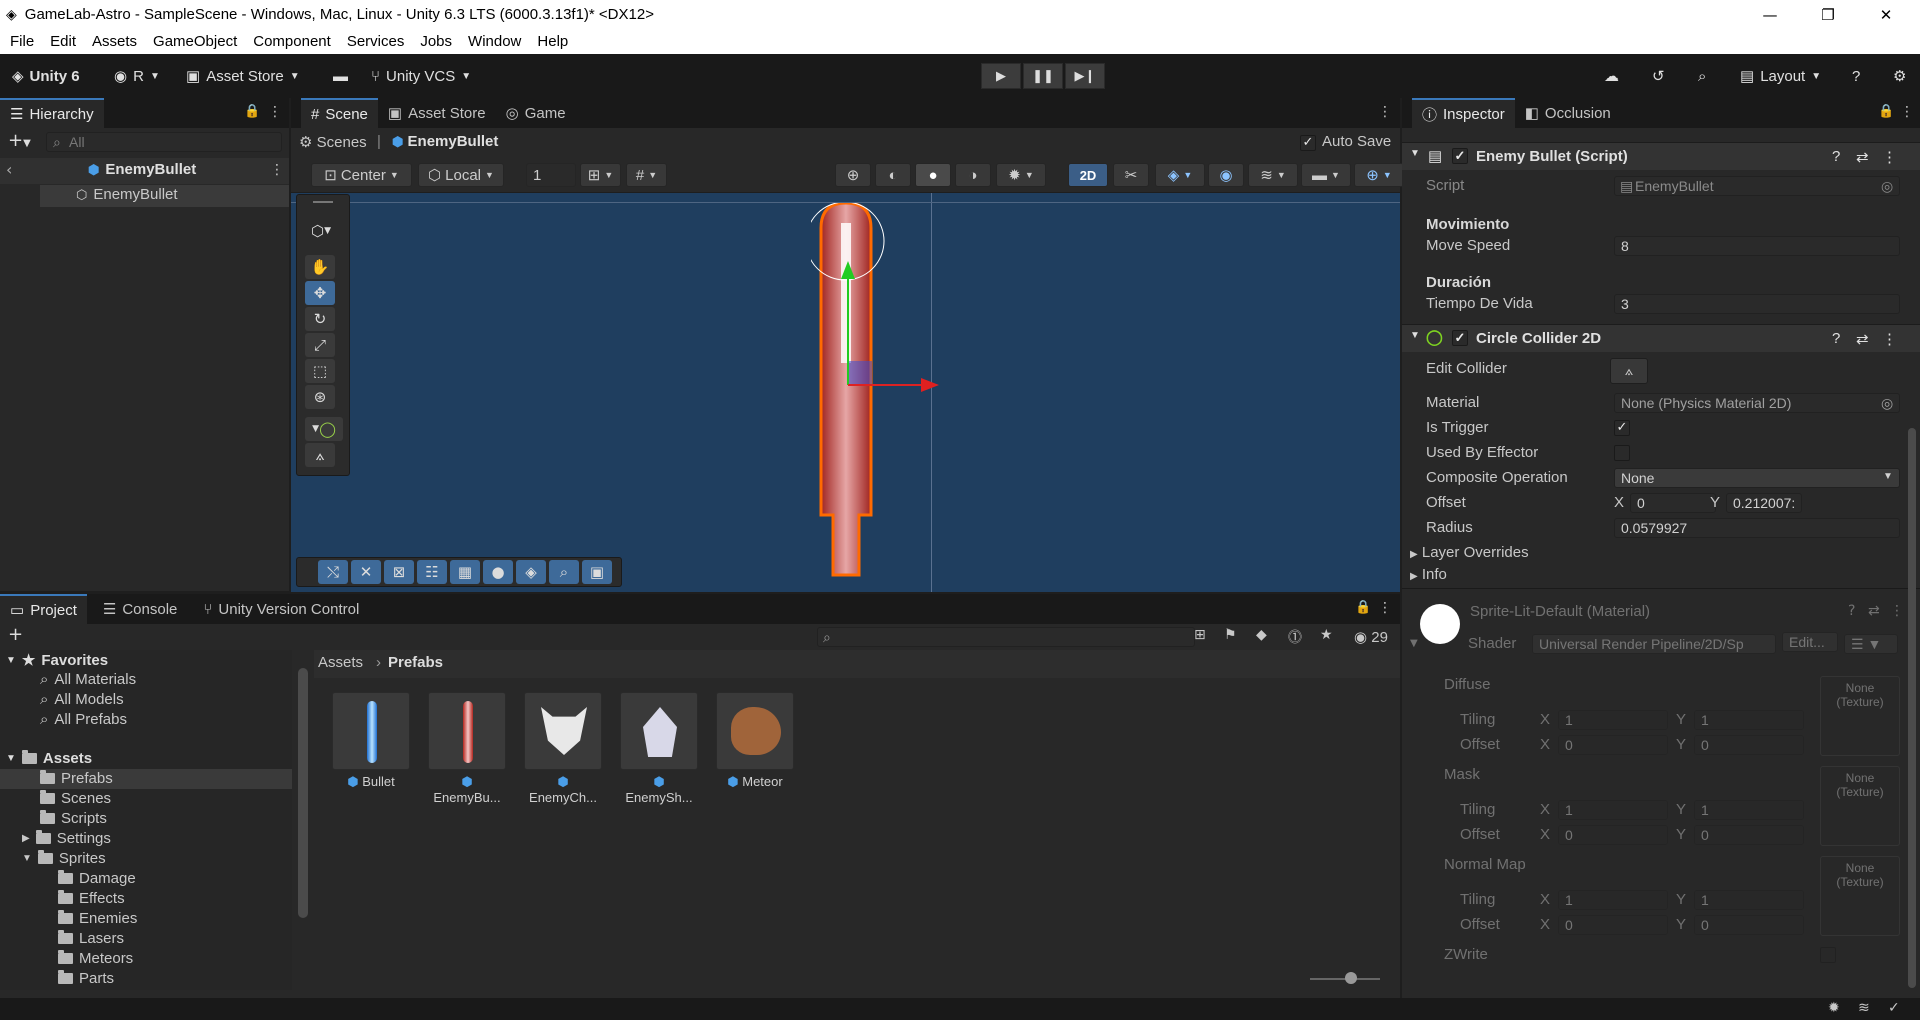 Image resolution: width=1920 pixels, height=1020 pixels. What do you see at coordinates (498, 572) in the screenshot?
I see `overlay-tool-6: ●` at bounding box center [498, 572].